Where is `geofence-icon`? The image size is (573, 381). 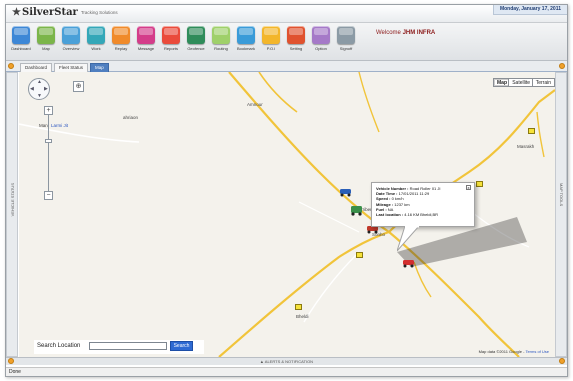 geofence-icon is located at coordinates (196, 35).